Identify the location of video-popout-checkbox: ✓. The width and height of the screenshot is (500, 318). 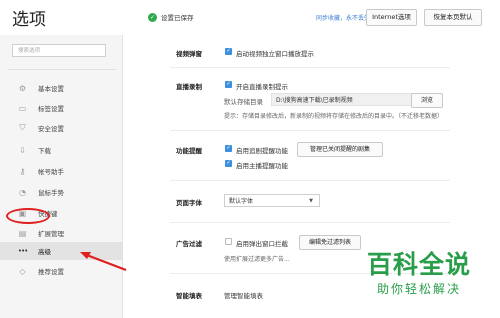
(228, 51).